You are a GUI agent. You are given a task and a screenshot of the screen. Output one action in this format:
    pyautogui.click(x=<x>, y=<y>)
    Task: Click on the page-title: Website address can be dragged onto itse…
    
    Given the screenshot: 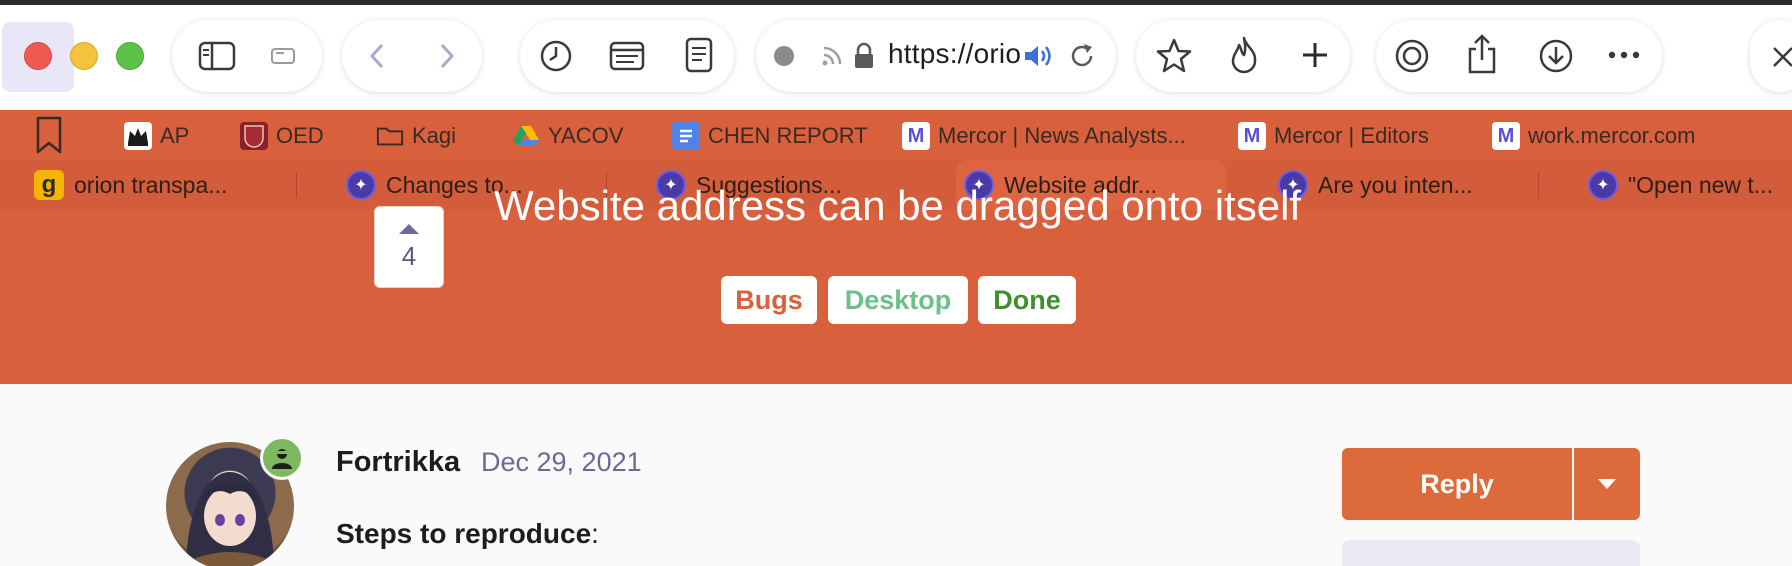 What is the action you would take?
    pyautogui.click(x=898, y=205)
    